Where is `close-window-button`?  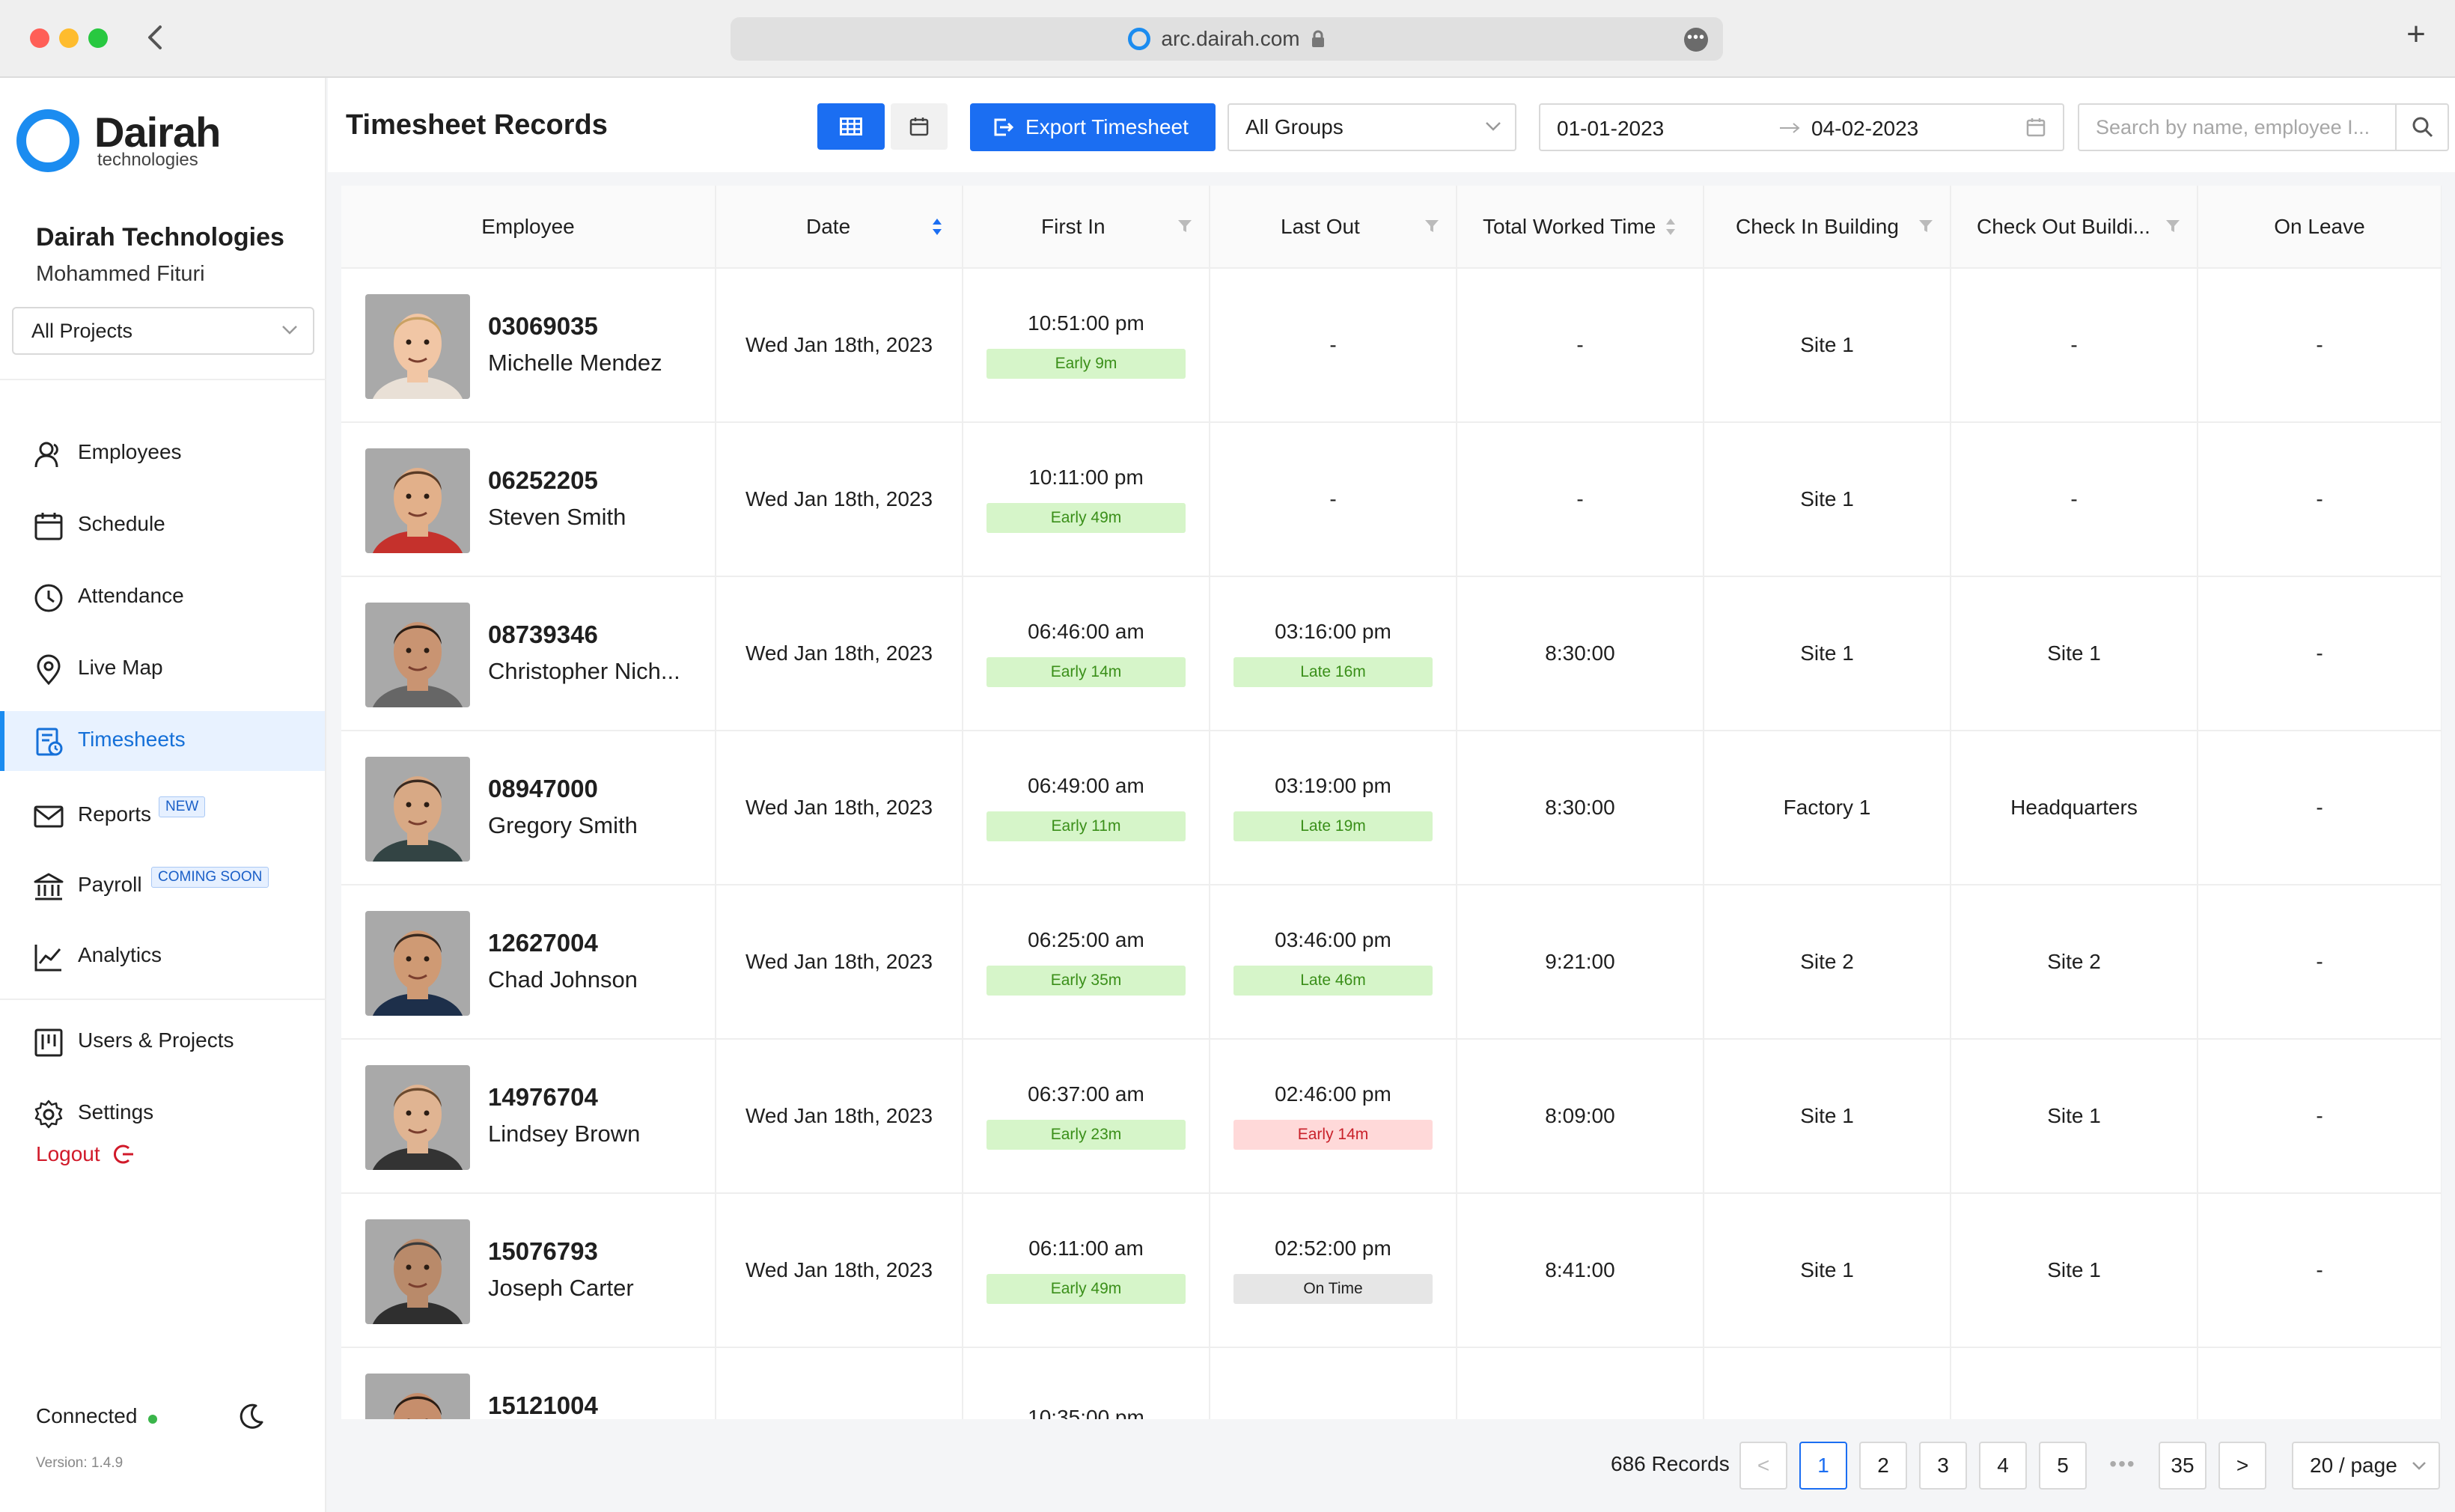
close-window-button is located at coordinates (39, 38).